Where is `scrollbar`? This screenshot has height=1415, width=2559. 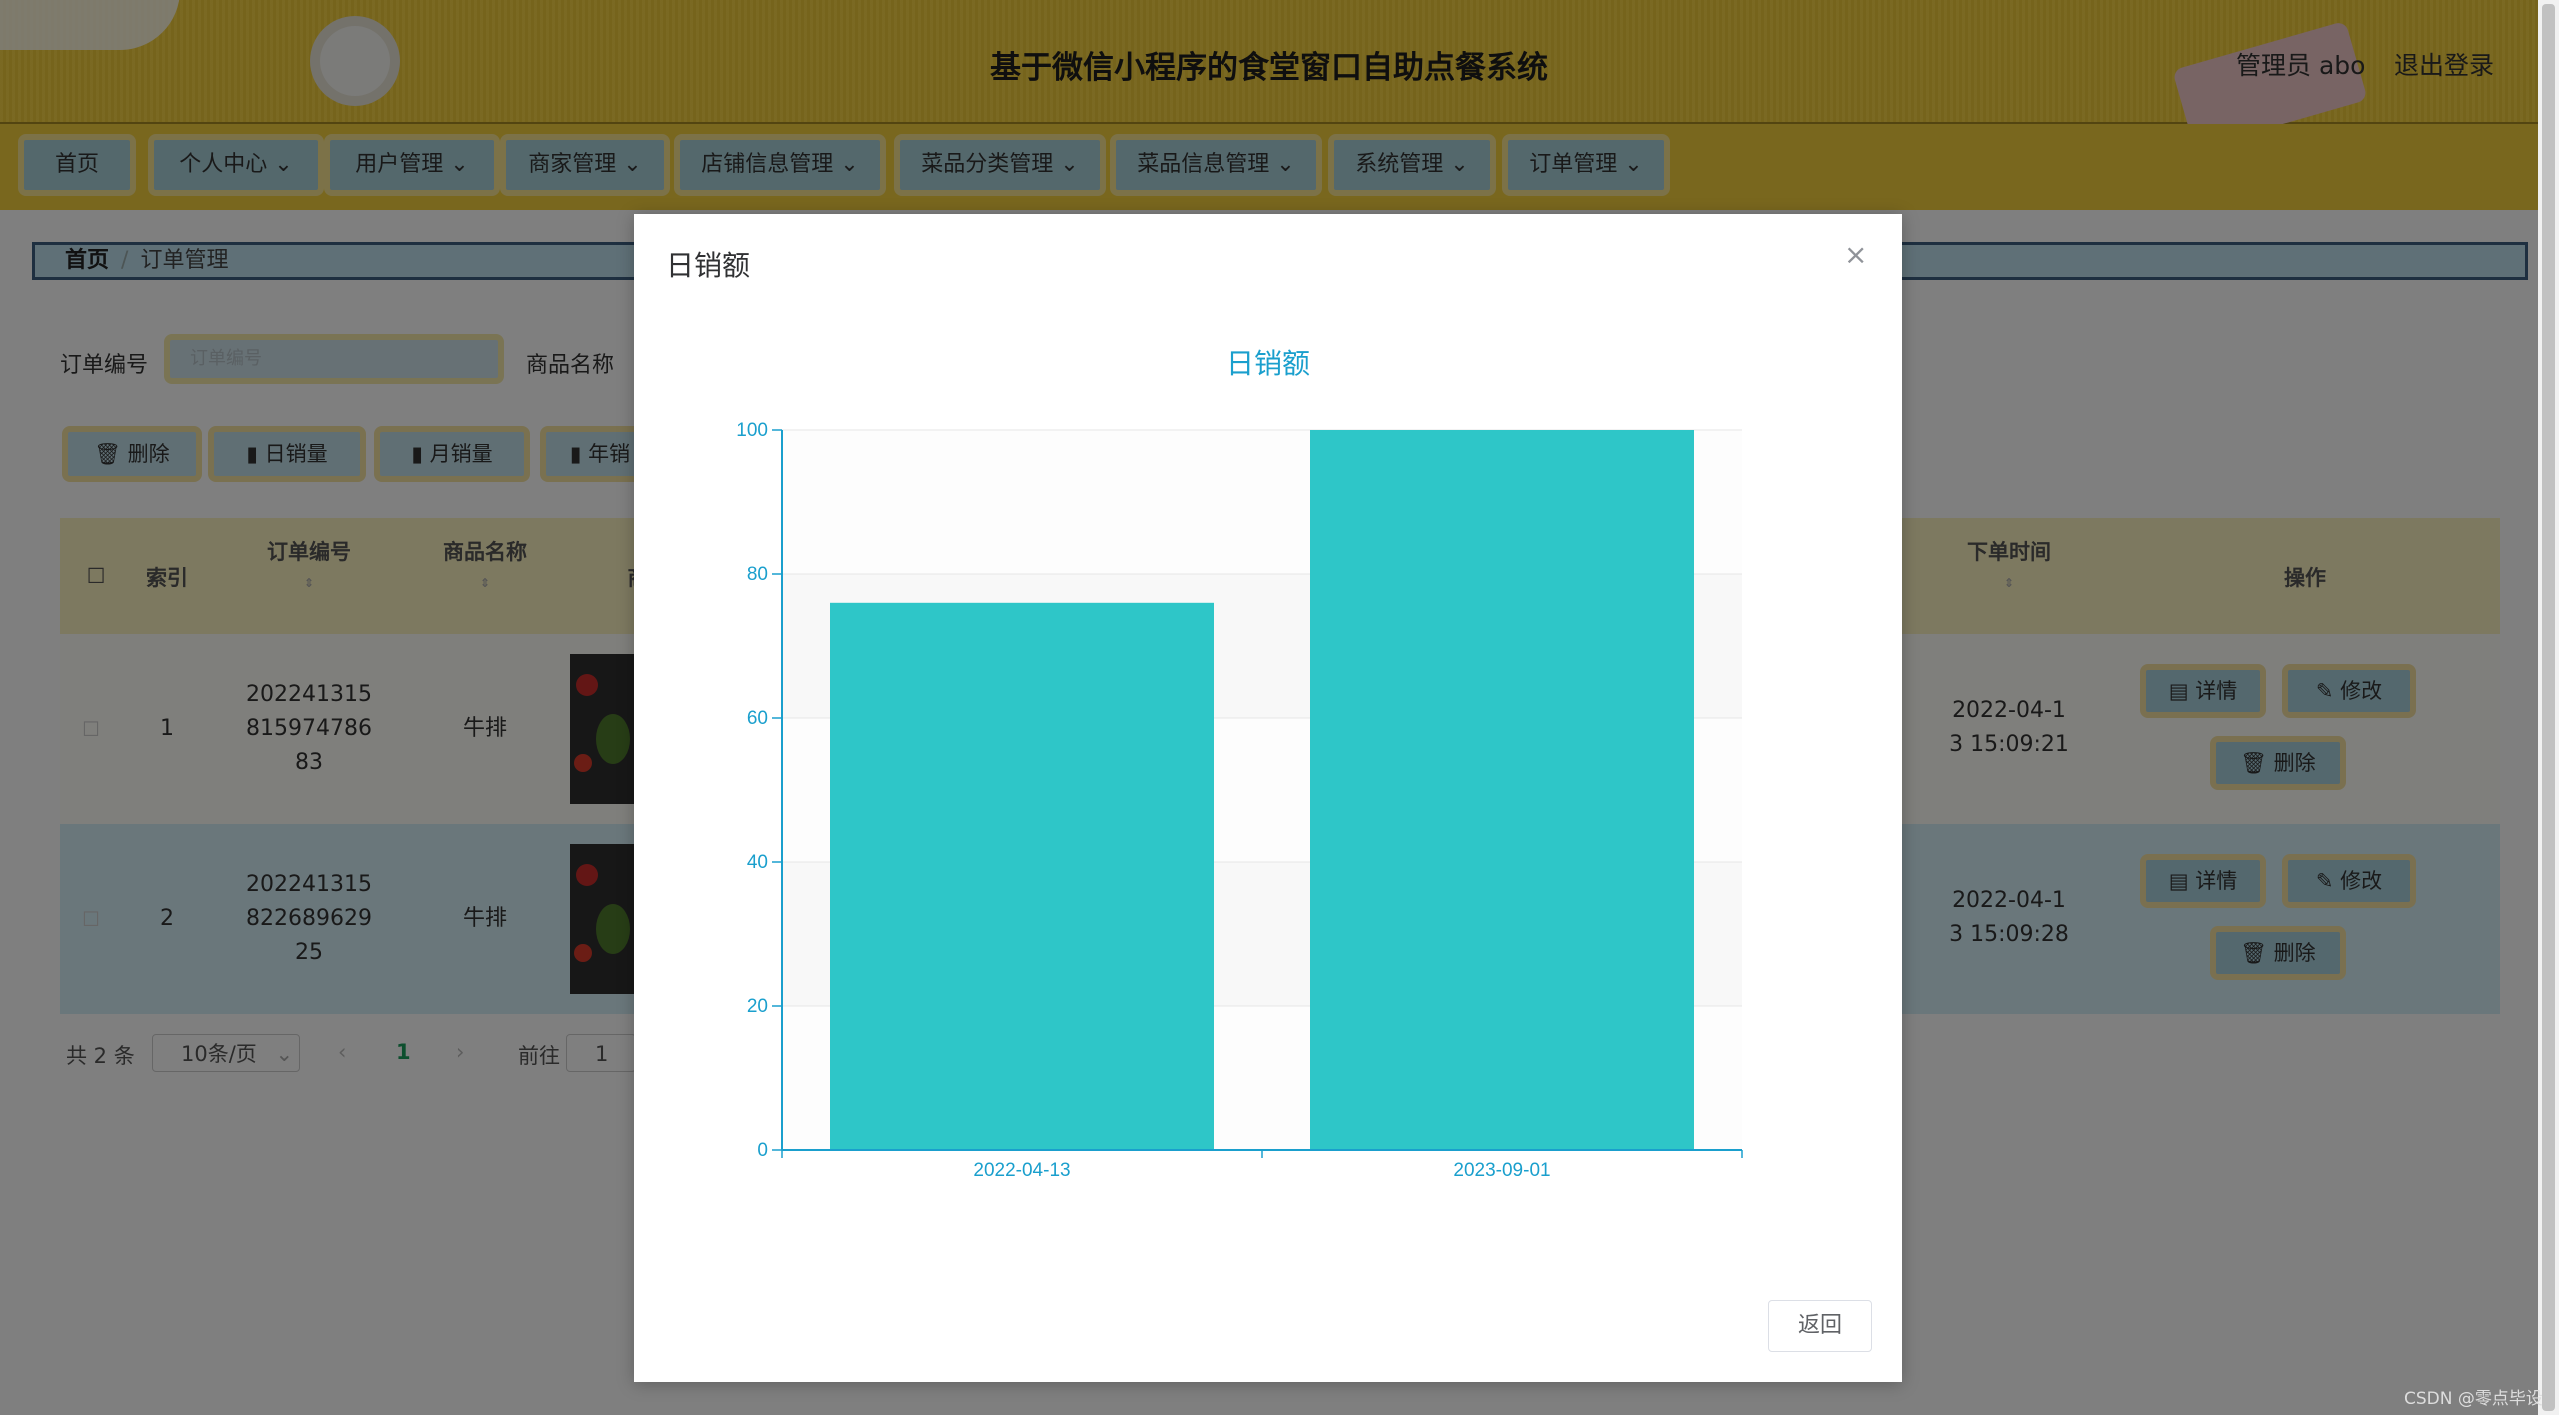 scrollbar is located at coordinates (2548, 707).